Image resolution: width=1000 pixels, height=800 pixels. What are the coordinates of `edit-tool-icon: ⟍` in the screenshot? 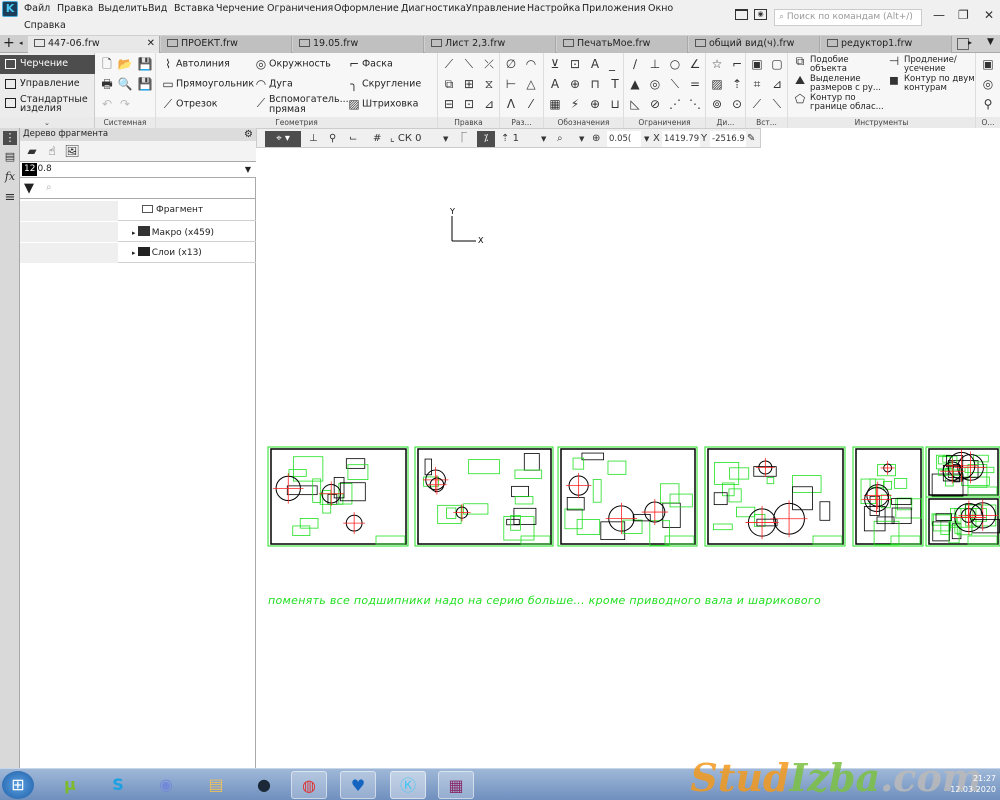 It's located at (469, 64).